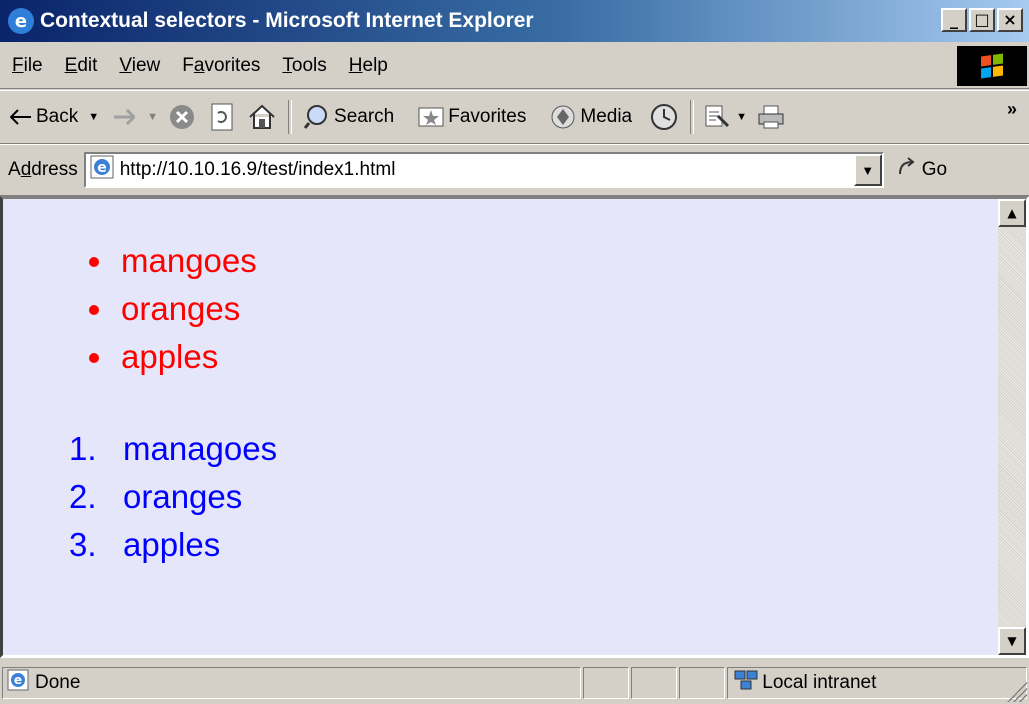 The height and width of the screenshot is (704, 1029). I want to click on standard-toolbar: Back ▼ ▼ Search Favorites Media ▼ », so click(514, 117).